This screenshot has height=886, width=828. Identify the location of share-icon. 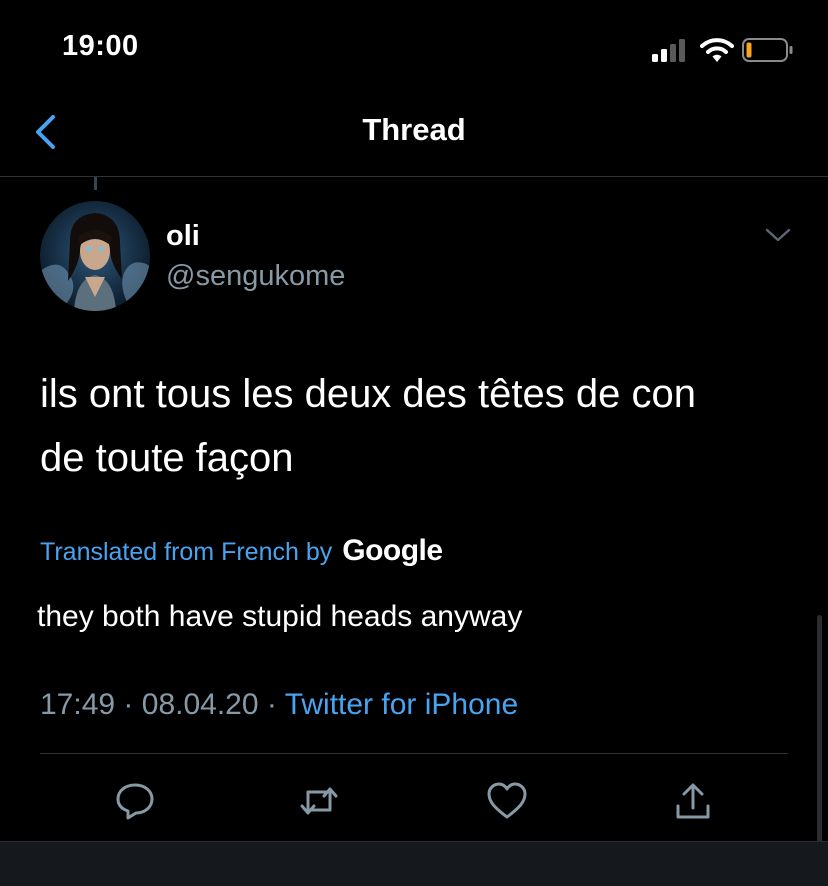
(693, 801).